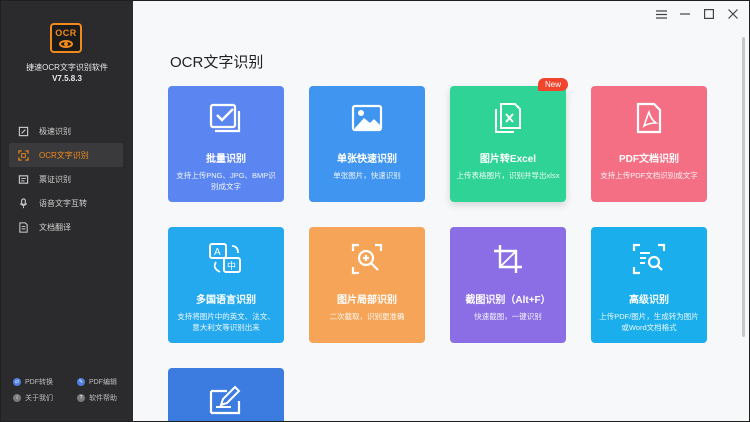  Describe the element at coordinates (23, 131) in the screenshot. I see `bolt-icon` at that location.